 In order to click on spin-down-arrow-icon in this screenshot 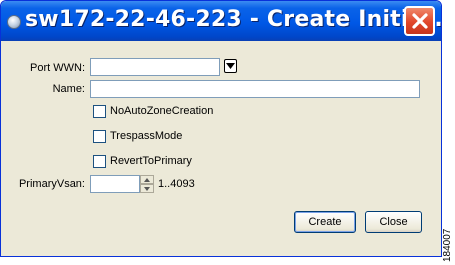, I will do `click(147, 188)`.